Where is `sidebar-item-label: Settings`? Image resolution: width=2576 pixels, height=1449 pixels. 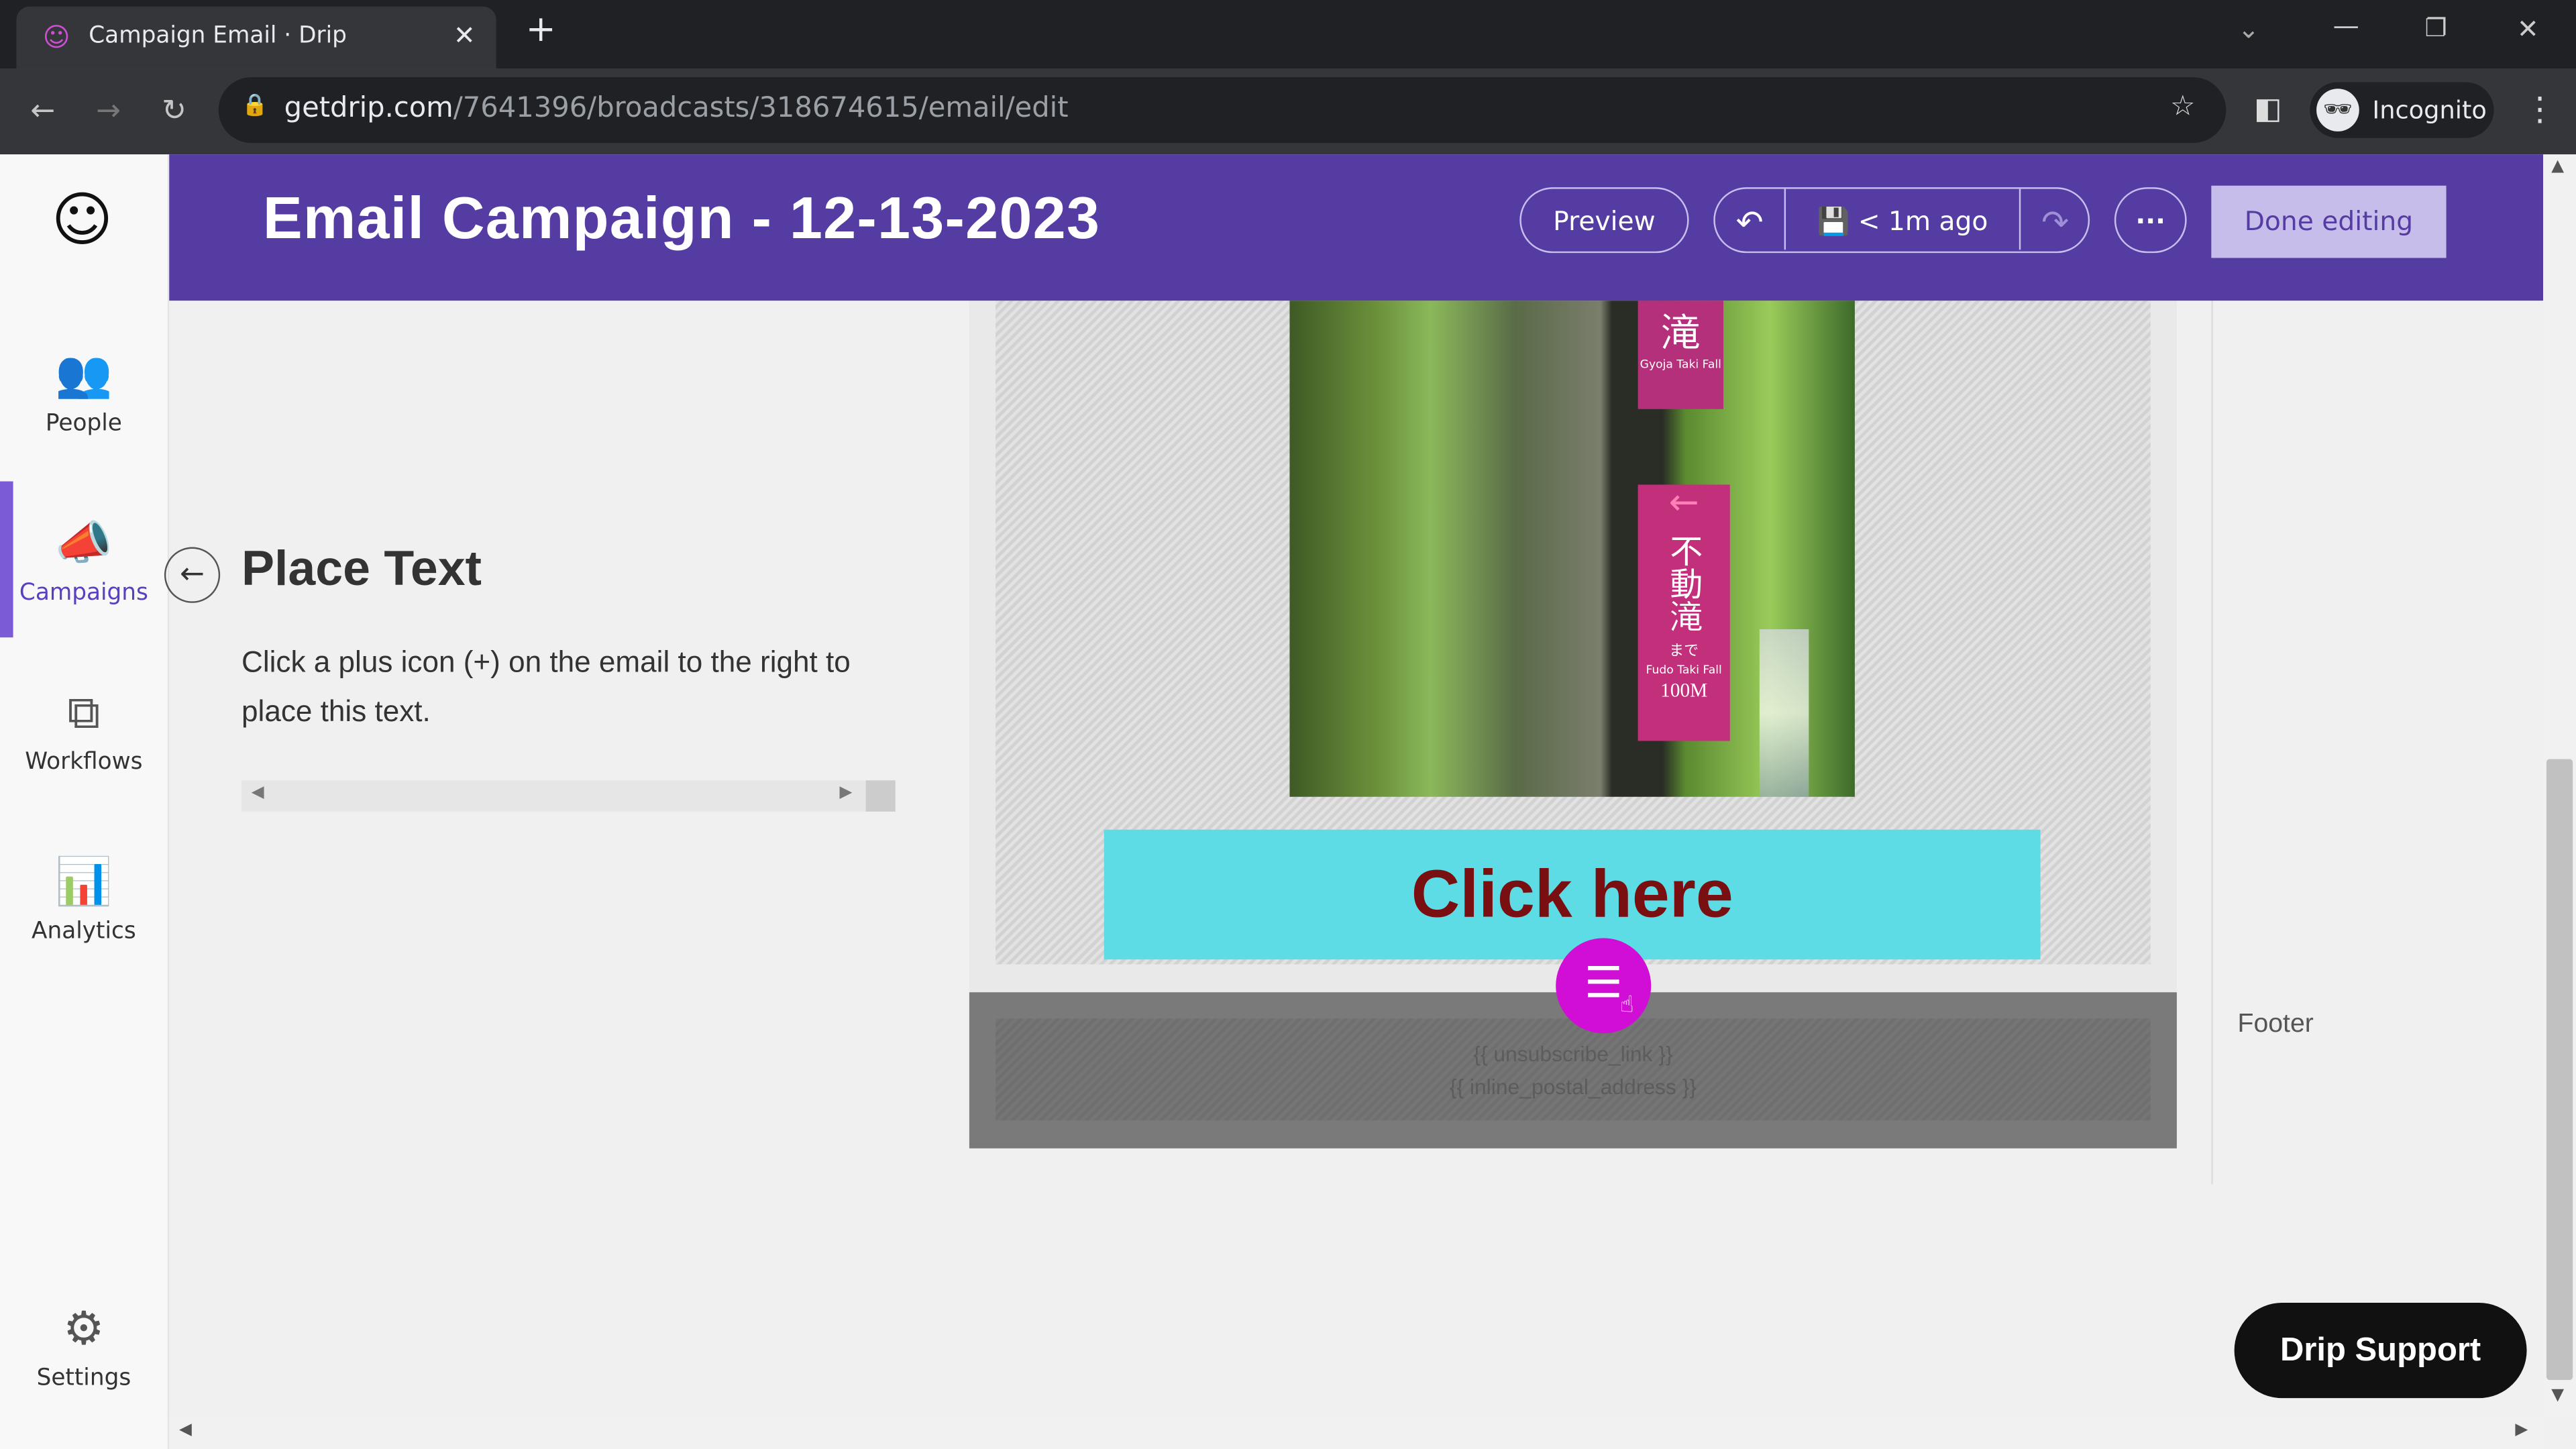
sidebar-item-label: Settings is located at coordinates (83, 1378).